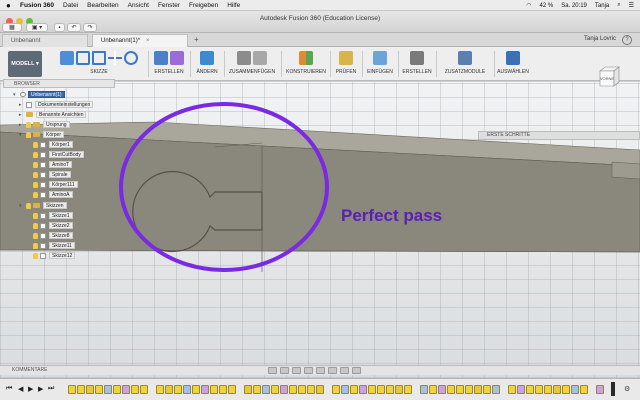 The image size is (640, 400). Describe the element at coordinates (417, 64) in the screenshot. I see `ribbon-group-make: ERSTELLEN` at that location.